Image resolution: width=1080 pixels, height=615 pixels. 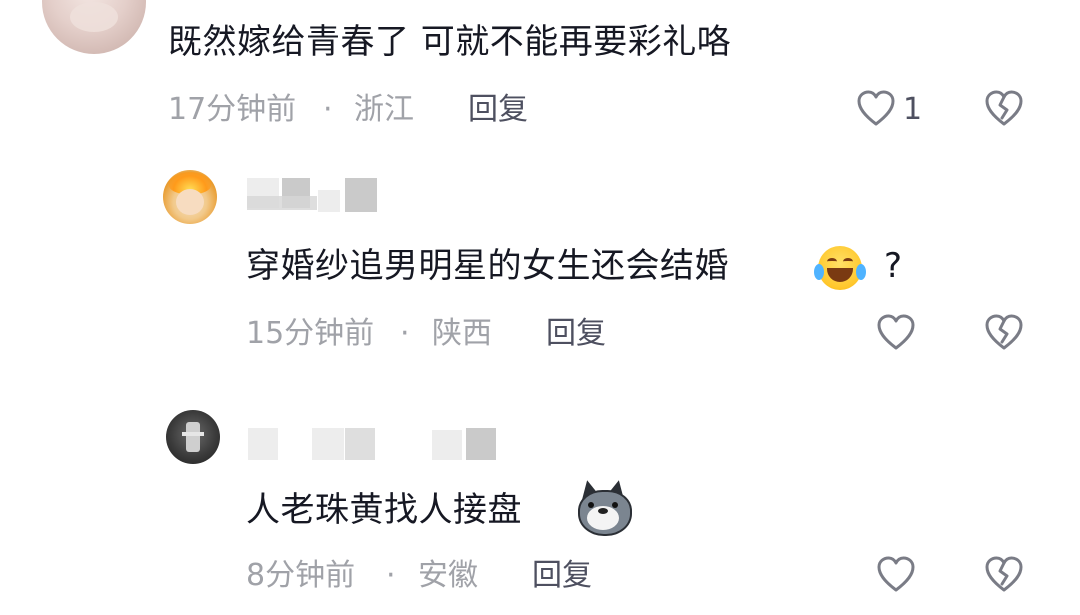 What do you see at coordinates (893, 266) in the screenshot?
I see `comment-text-suffix: ?` at bounding box center [893, 266].